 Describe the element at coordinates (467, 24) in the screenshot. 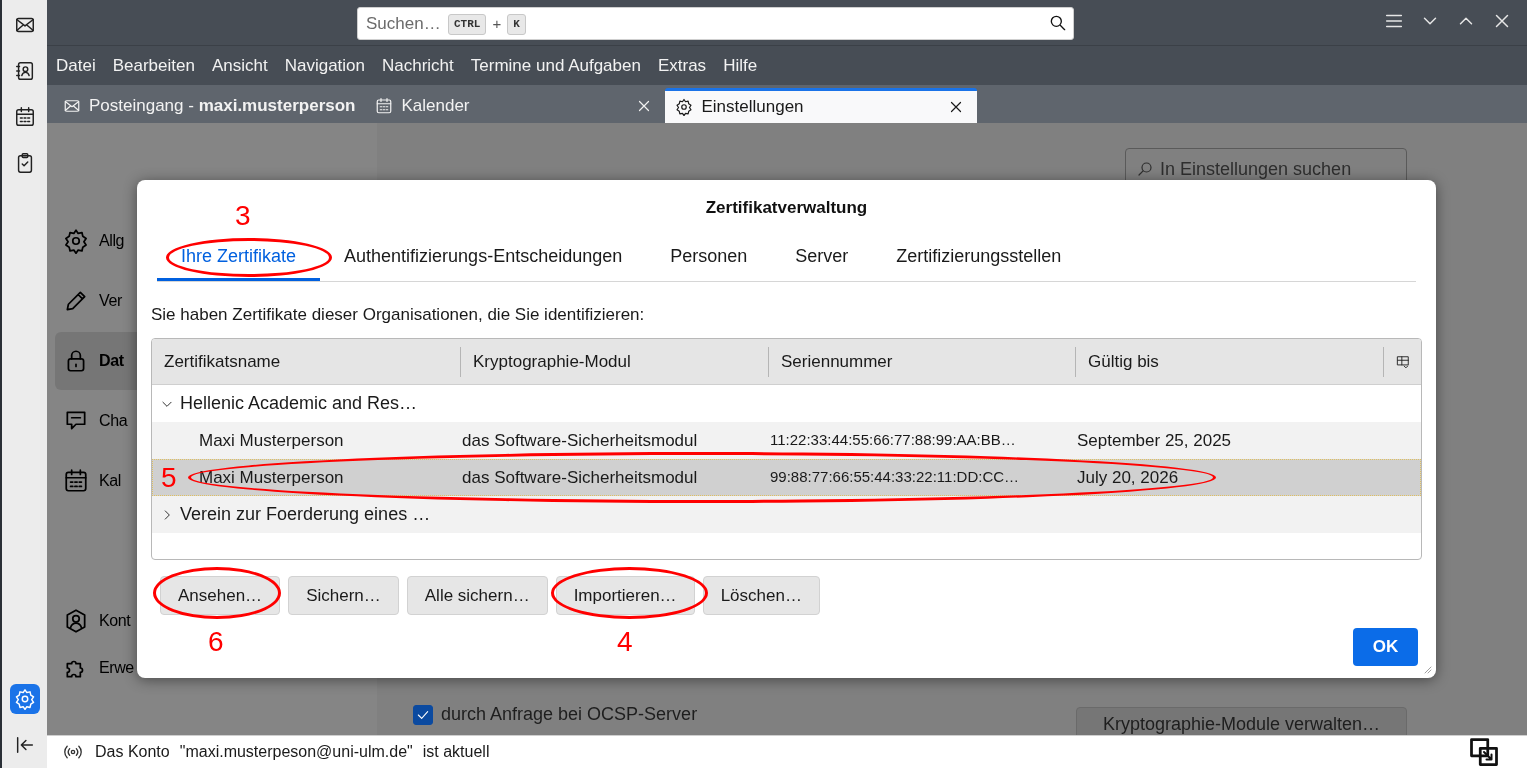

I see `shortcut-key: CTRL` at that location.